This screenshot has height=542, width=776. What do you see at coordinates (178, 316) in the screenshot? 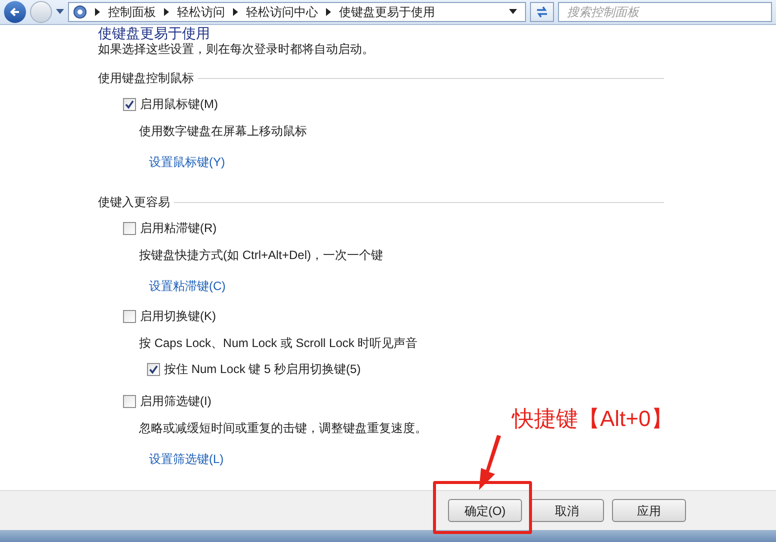
I see `checkbox-label: 启用切换键(K)` at bounding box center [178, 316].